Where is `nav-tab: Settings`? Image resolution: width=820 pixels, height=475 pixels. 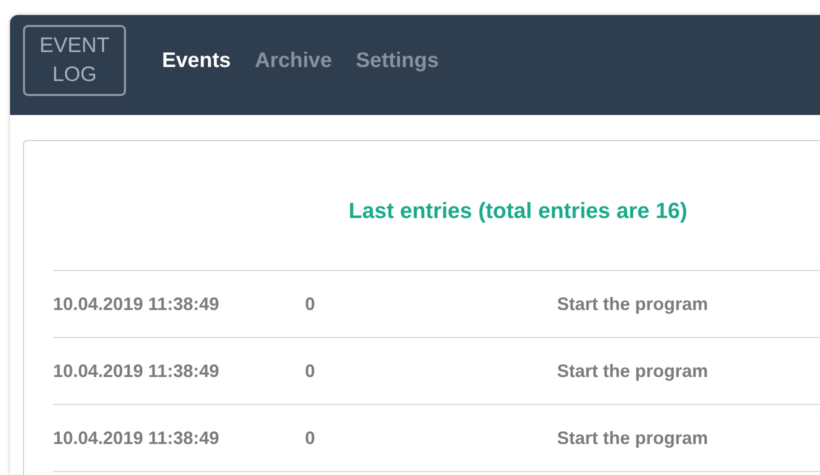 nav-tab: Settings is located at coordinates (397, 61).